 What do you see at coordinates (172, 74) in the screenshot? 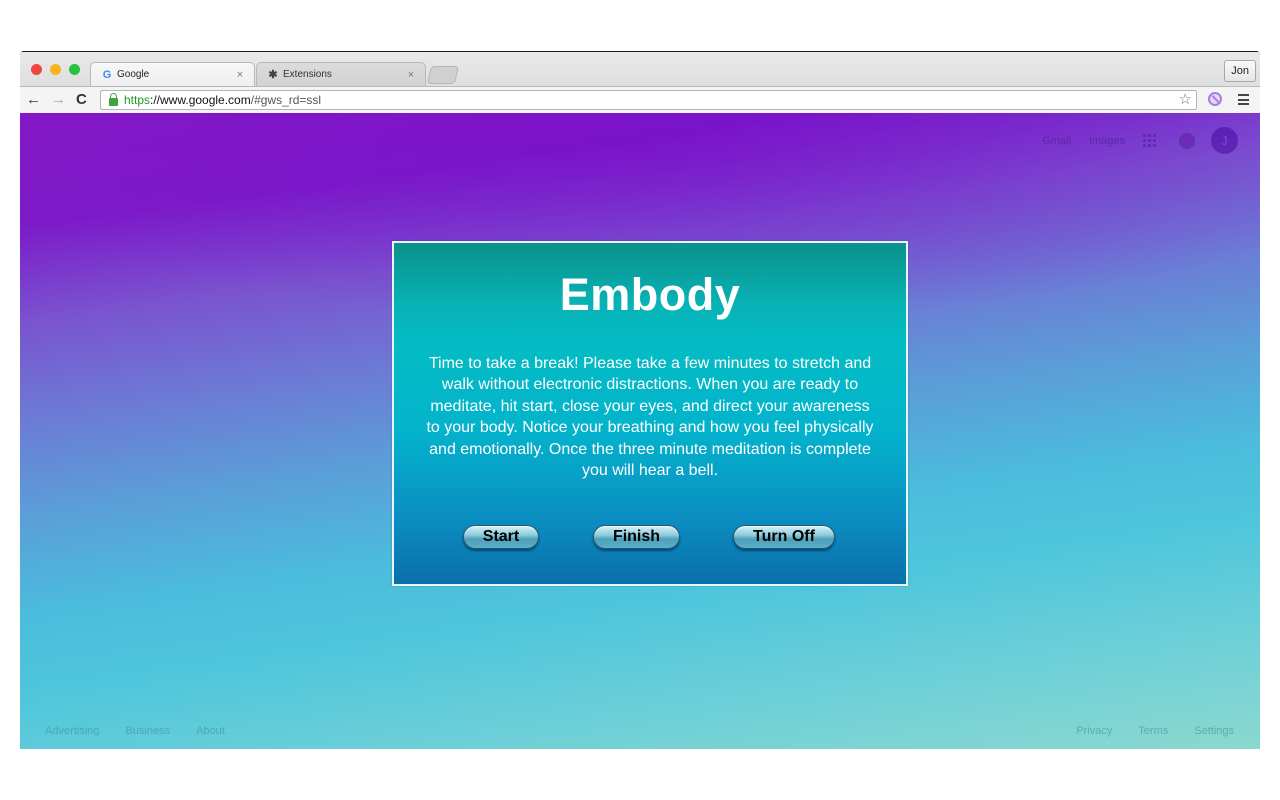
I see `tab-google: G Google ×` at bounding box center [172, 74].